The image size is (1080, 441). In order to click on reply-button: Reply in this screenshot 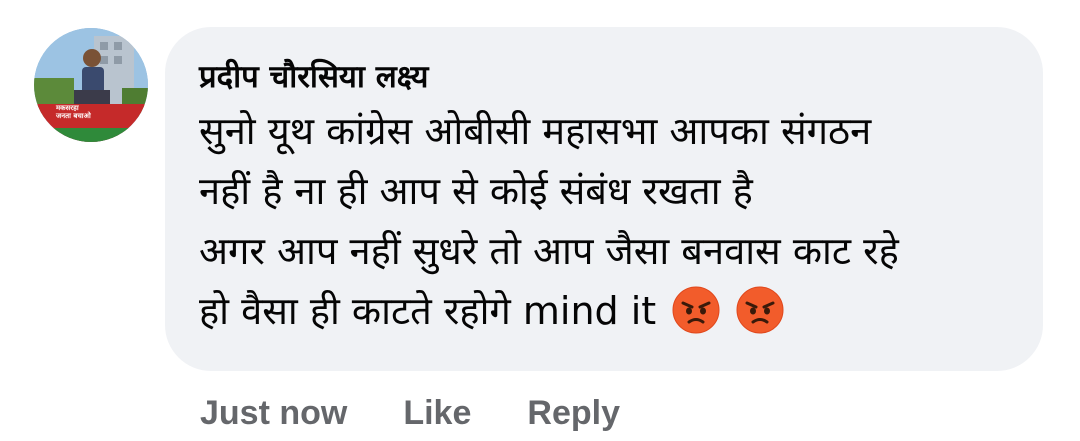, I will do `click(573, 413)`.